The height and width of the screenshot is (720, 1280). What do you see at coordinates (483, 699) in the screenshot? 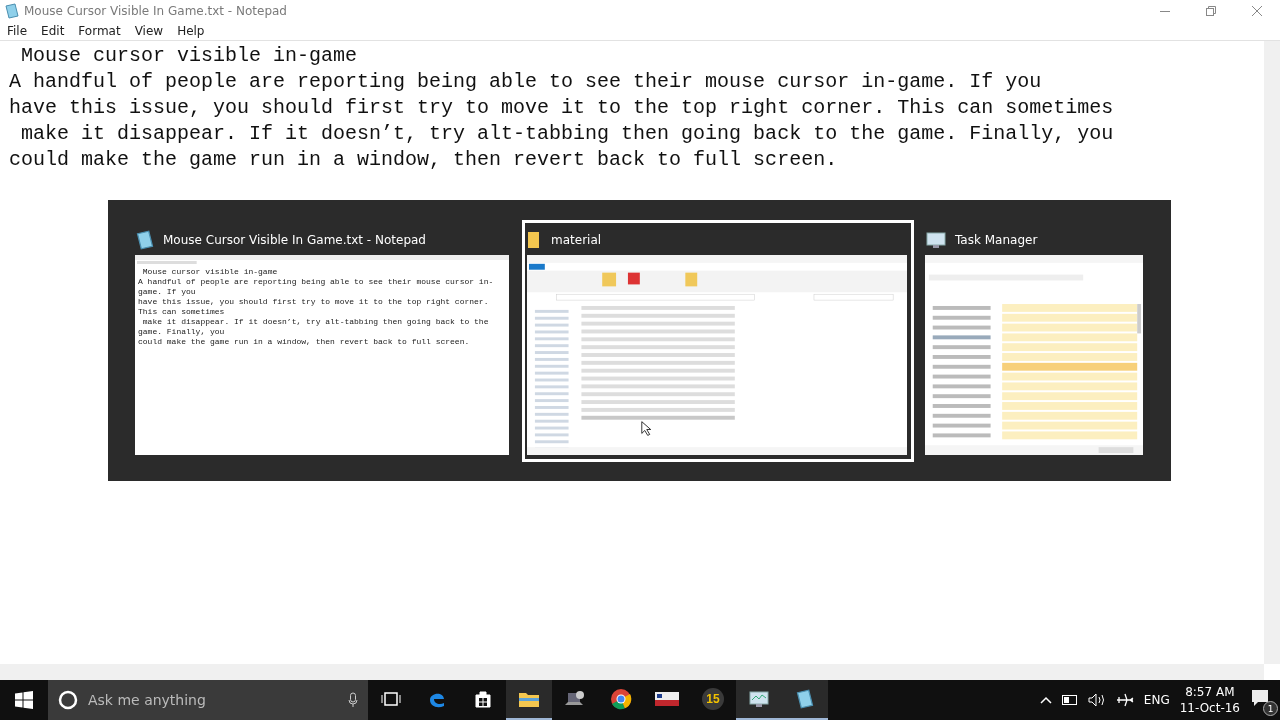
I see `store-icon` at bounding box center [483, 699].